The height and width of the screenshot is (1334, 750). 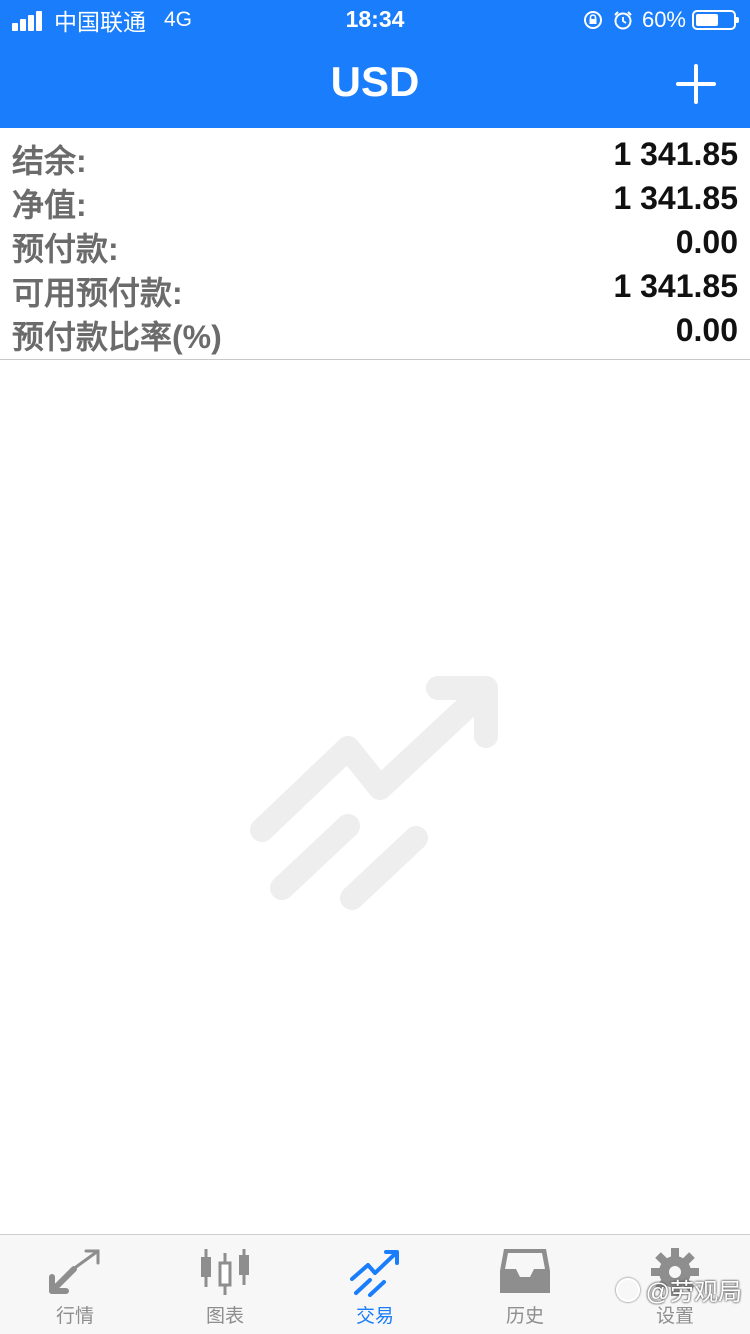 What do you see at coordinates (374, 793) in the screenshot?
I see `trade-arrow-icon` at bounding box center [374, 793].